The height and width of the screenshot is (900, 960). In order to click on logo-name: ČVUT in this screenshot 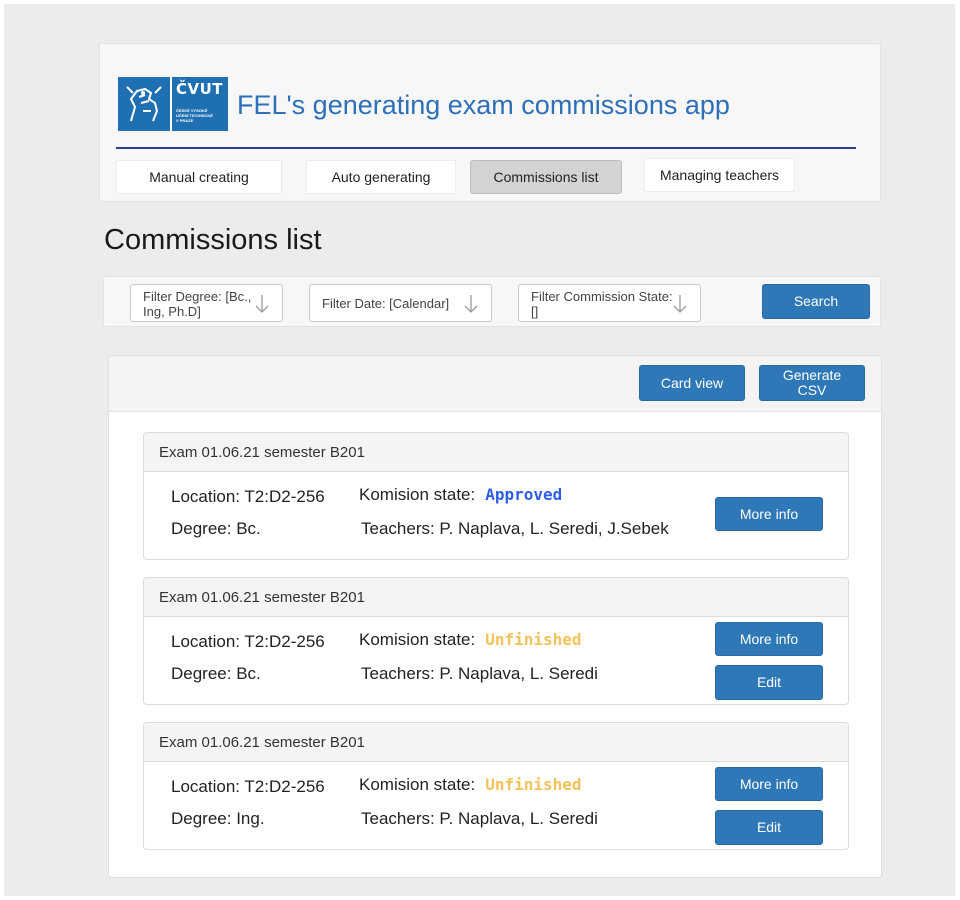, I will do `click(200, 89)`.